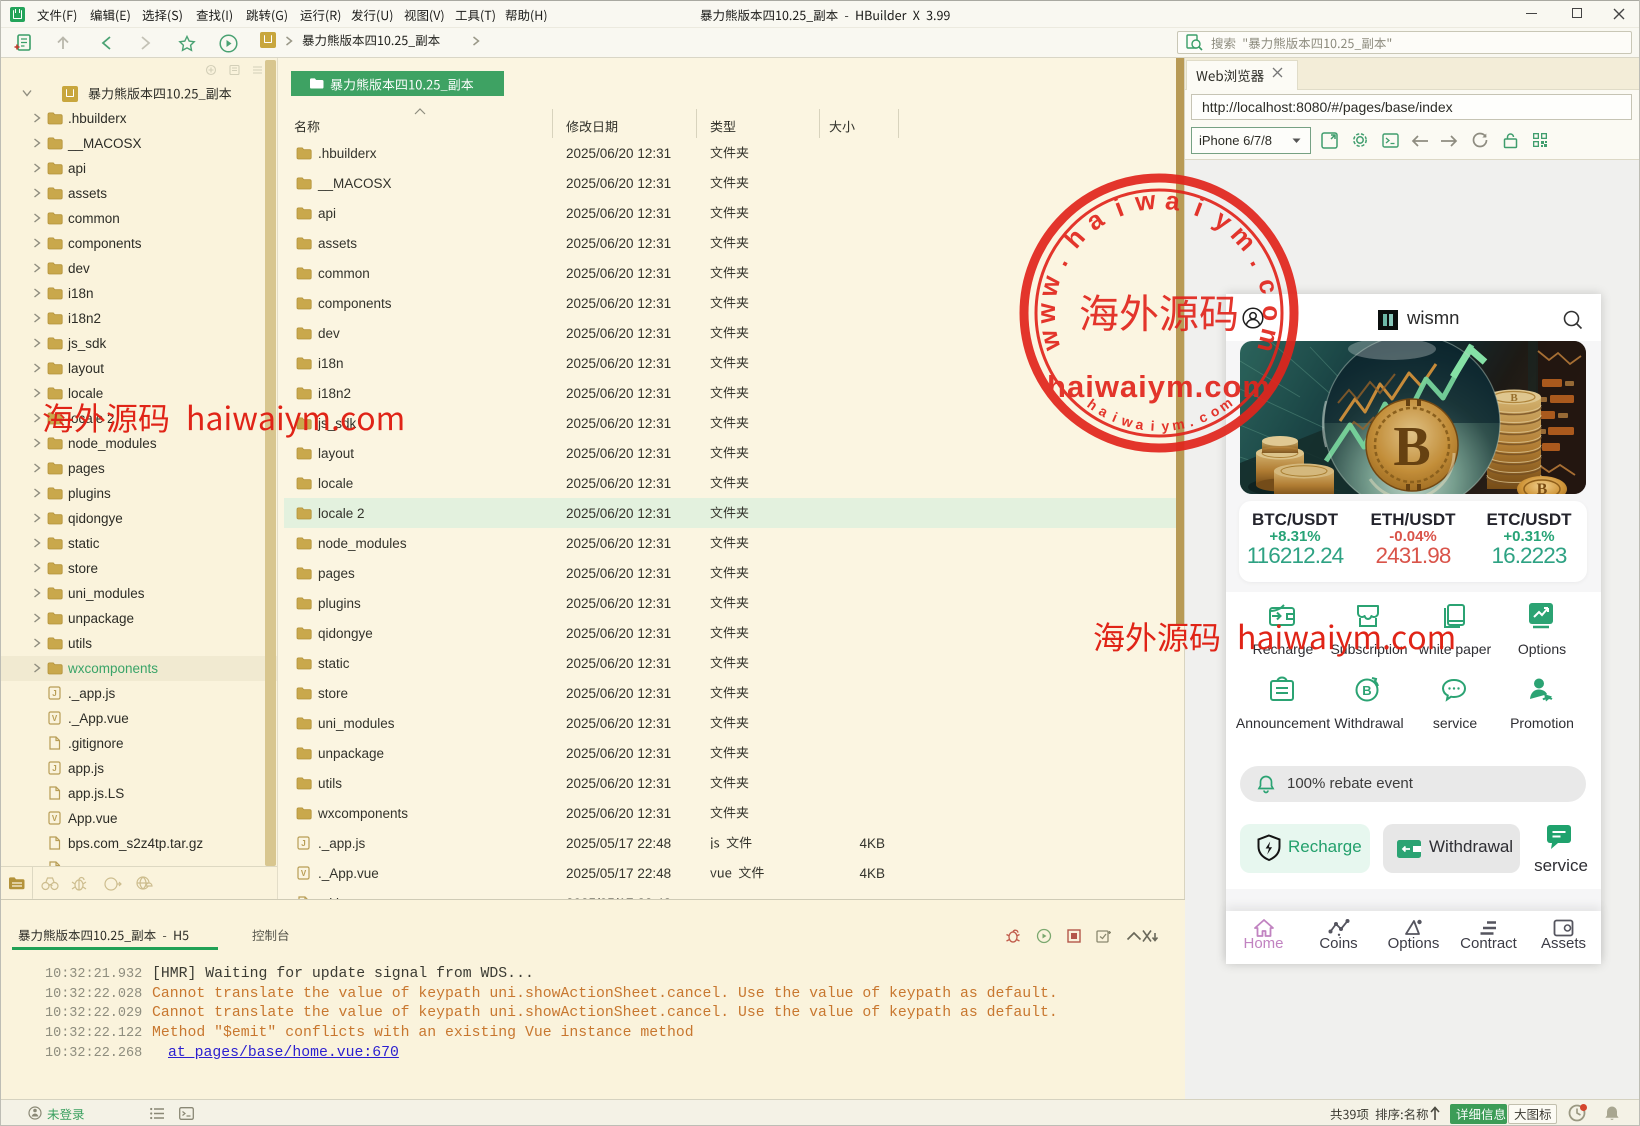 The width and height of the screenshot is (1640, 1126). What do you see at coordinates (1165, 426) in the screenshot?
I see `svg-text: y` at bounding box center [1165, 426].